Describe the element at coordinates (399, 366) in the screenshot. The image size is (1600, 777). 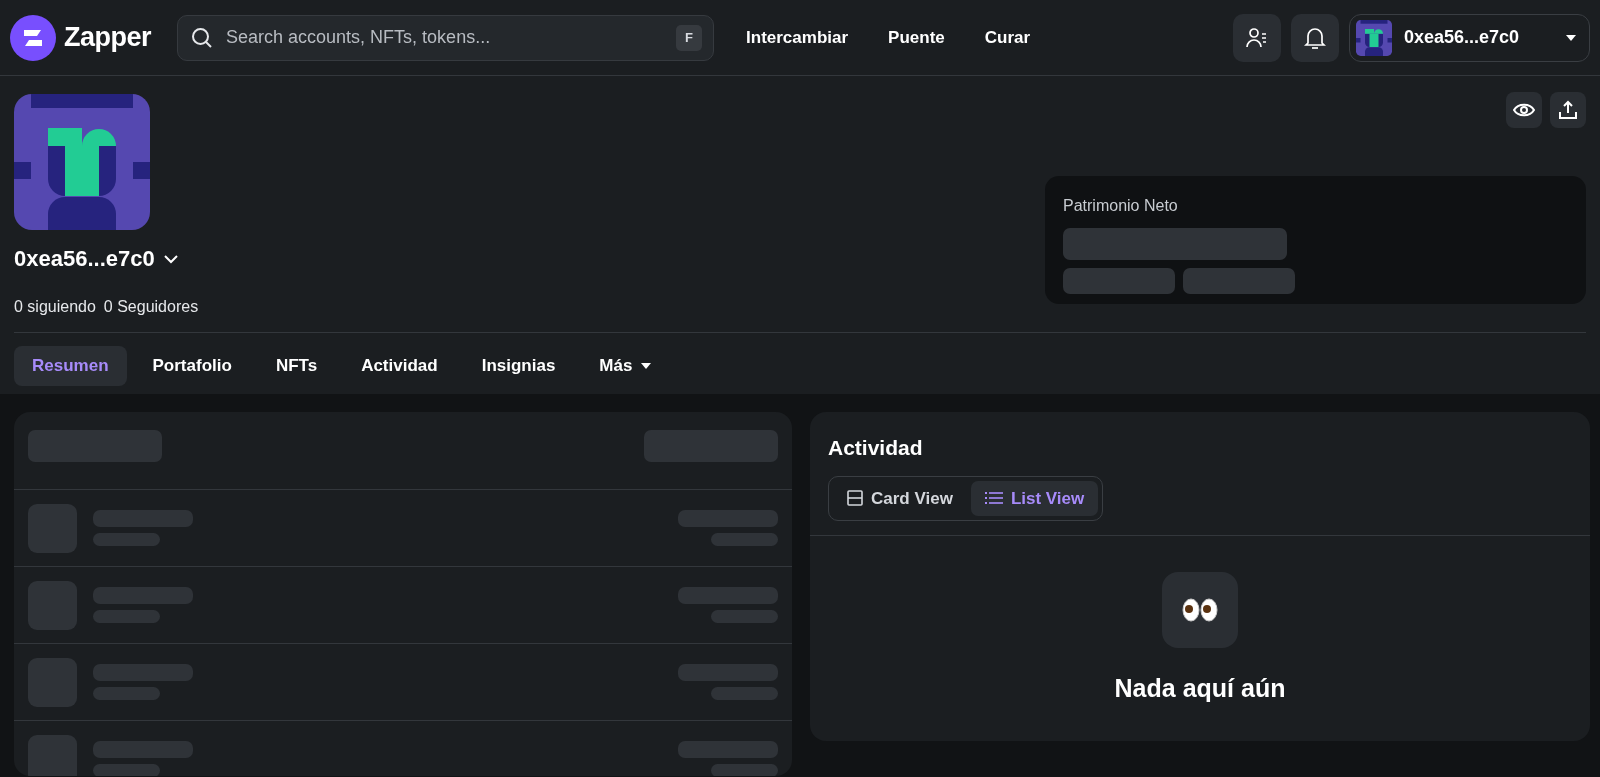
I see `tab: Actividad` at that location.